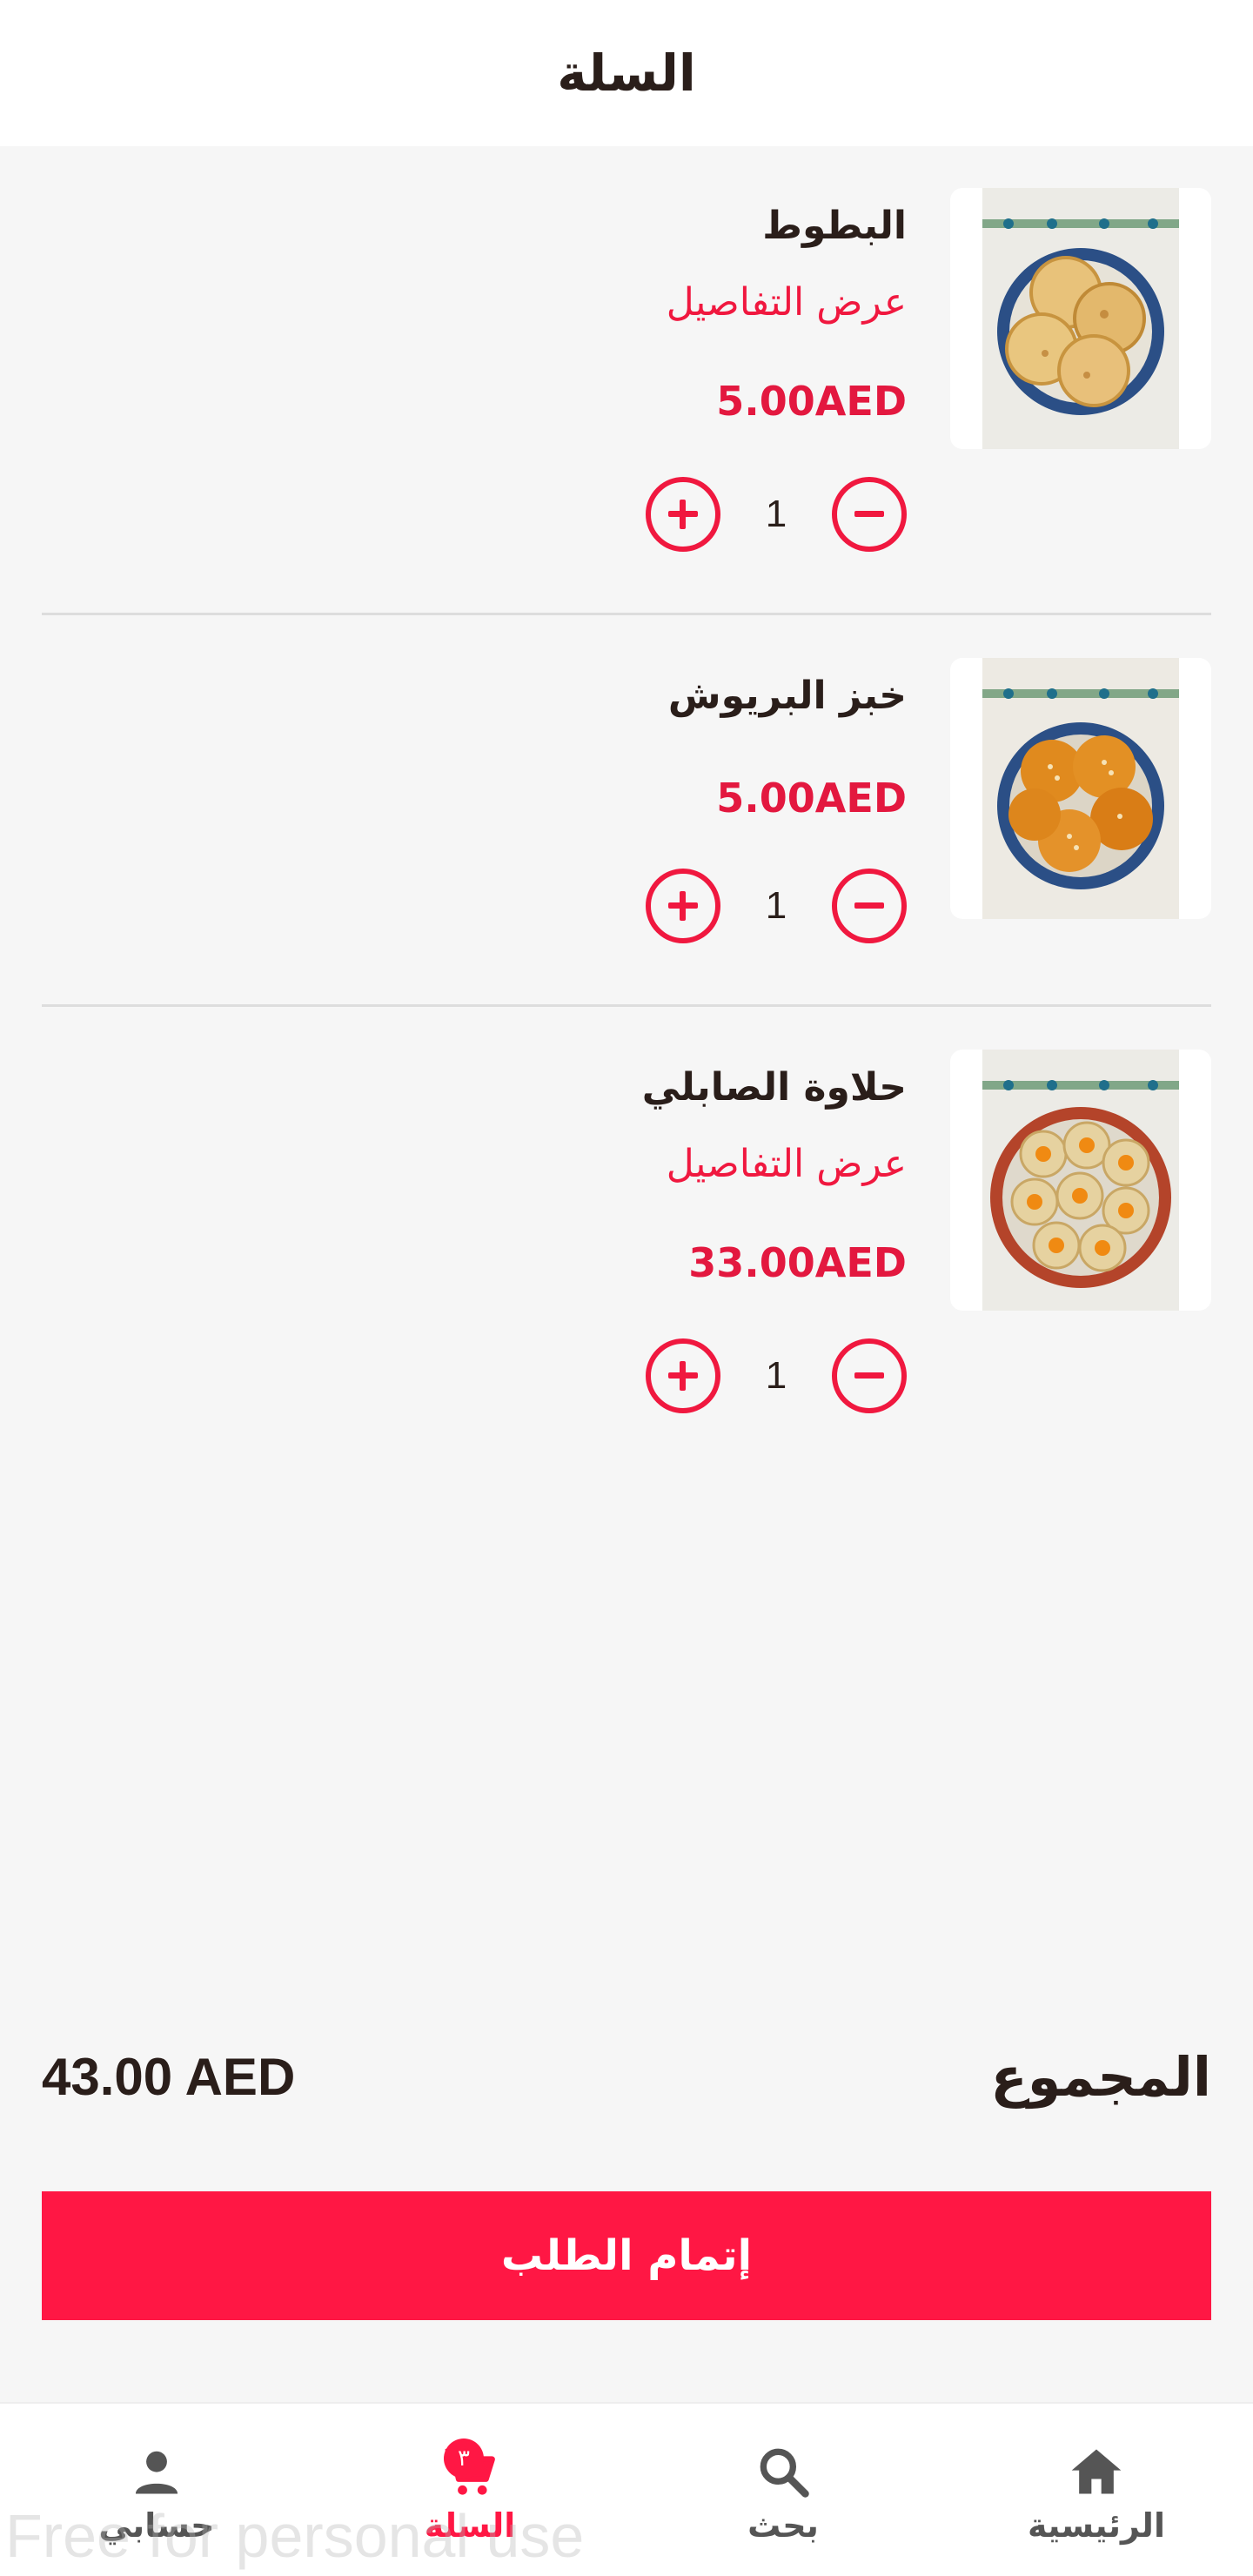 The width and height of the screenshot is (1253, 2576). I want to click on cart-item: حلاوة الصابلي عرض التفاصيل 33.00AED 1, so click(626, 1232).